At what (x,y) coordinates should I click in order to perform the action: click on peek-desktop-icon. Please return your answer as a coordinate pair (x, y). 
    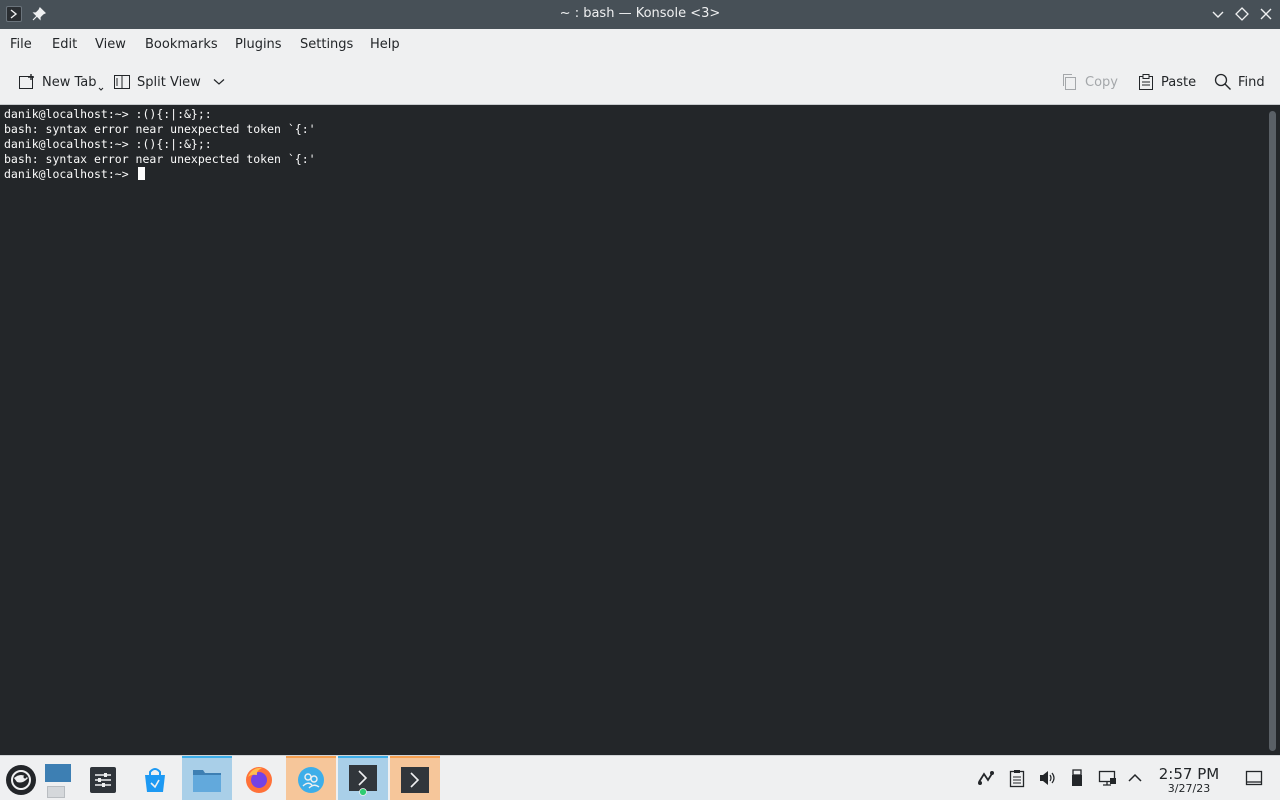
    Looking at the image, I should click on (1254, 778).